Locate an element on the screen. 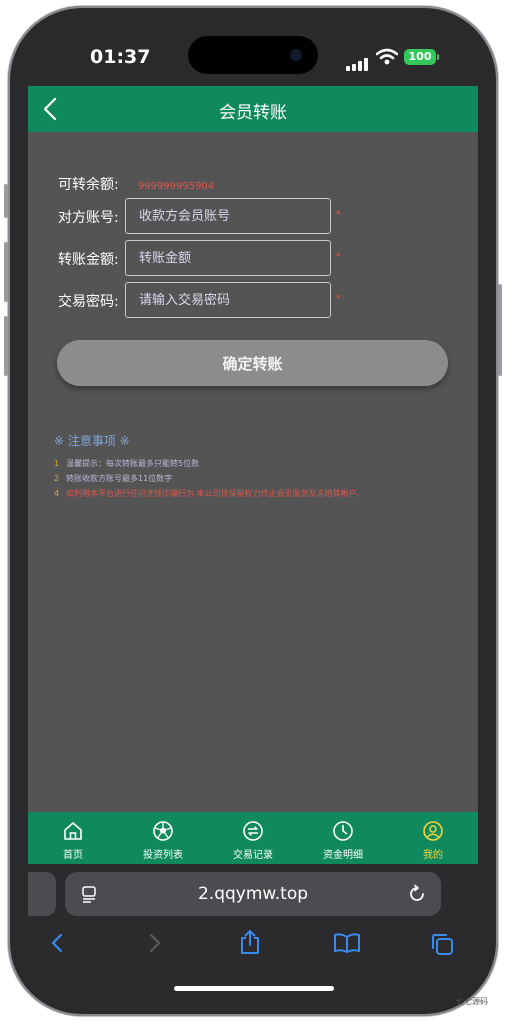  football-icon is located at coordinates (163, 831).